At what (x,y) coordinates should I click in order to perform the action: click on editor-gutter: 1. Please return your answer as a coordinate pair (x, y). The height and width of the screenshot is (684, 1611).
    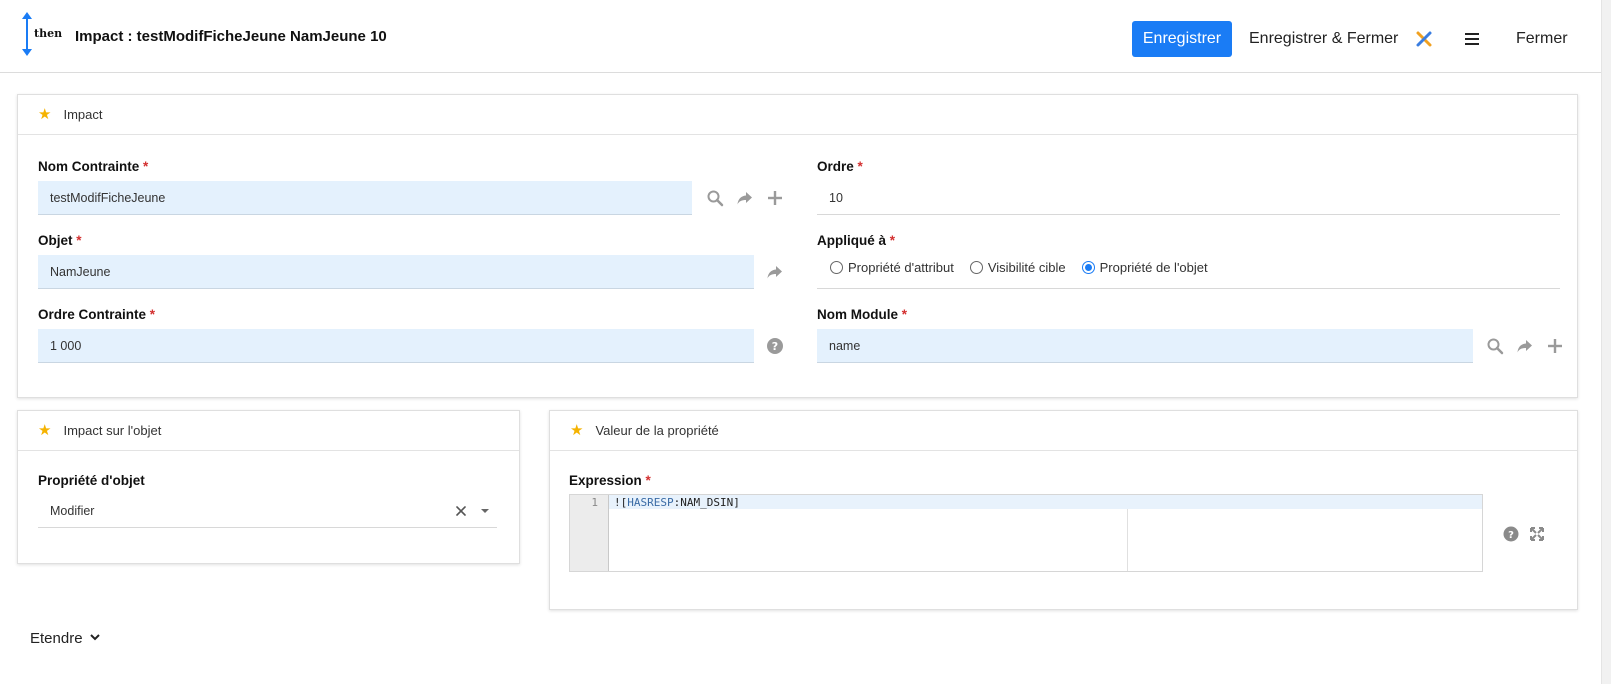
    Looking at the image, I should click on (589, 533).